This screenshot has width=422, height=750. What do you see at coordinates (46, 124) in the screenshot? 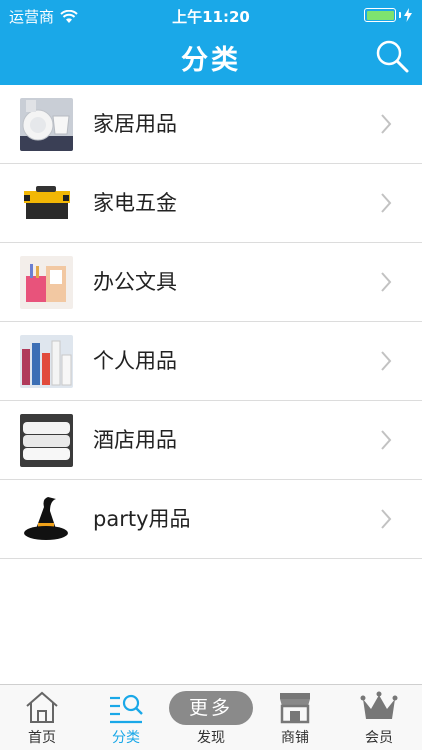
I see `dishes-icon` at bounding box center [46, 124].